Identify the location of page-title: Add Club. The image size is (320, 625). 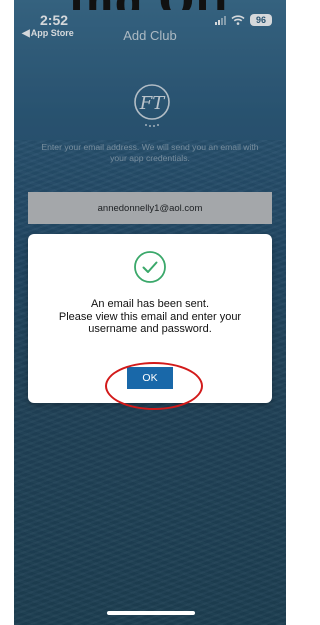
(150, 35).